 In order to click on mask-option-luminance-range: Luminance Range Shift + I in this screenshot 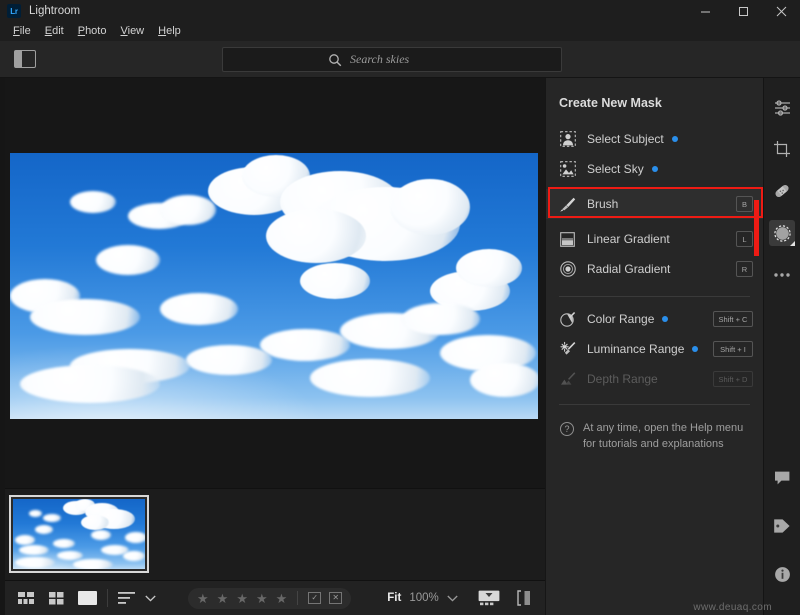, I will do `click(654, 349)`.